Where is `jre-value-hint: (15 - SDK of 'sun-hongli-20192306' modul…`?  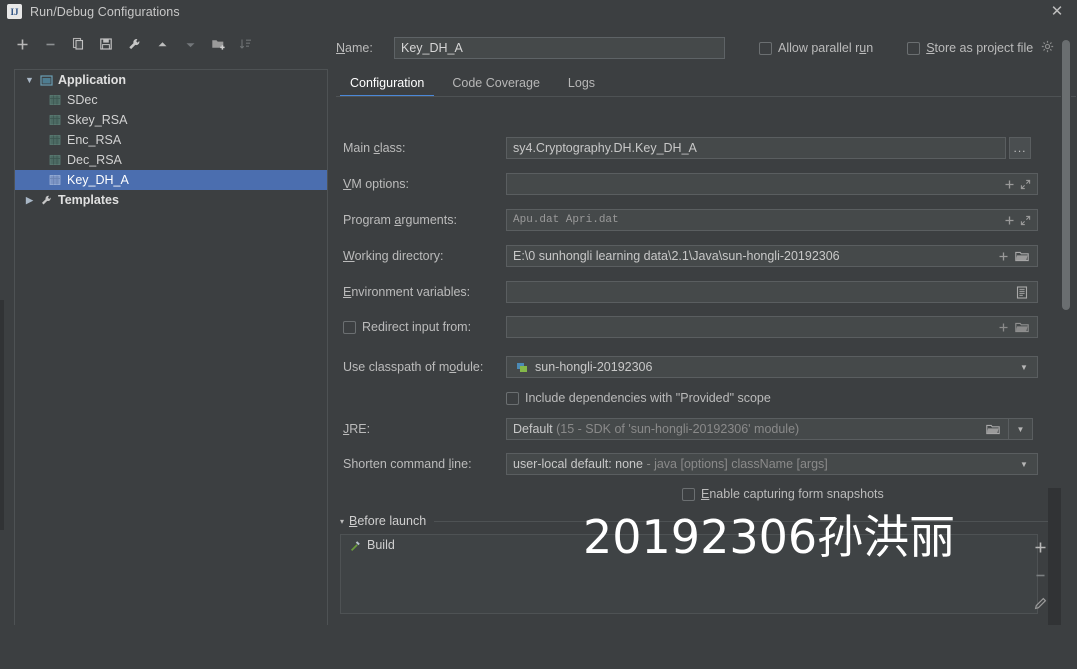
jre-value-hint: (15 - SDK of 'sun-hongli-20192306' modul… is located at coordinates (678, 429).